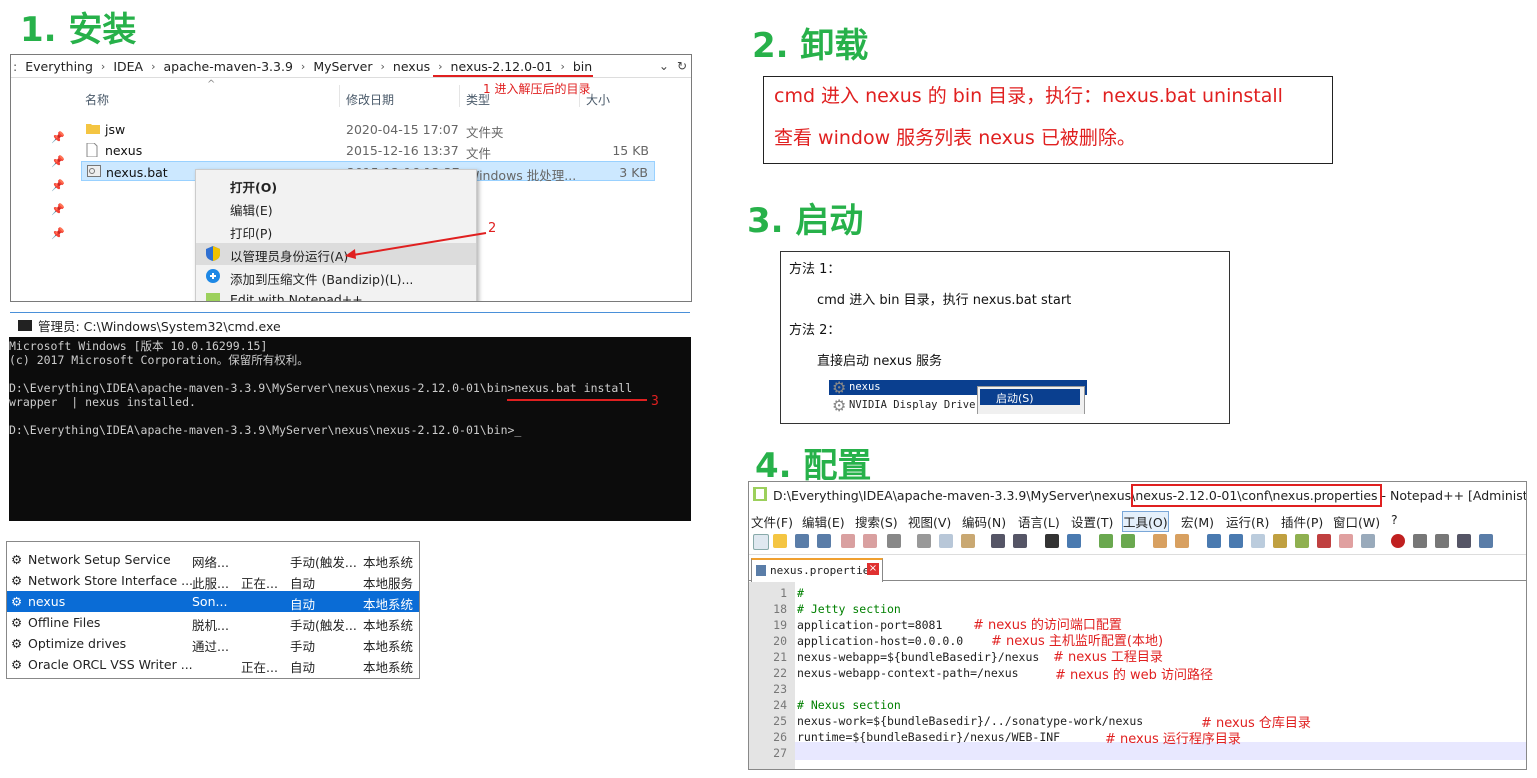  What do you see at coordinates (823, 521) in the screenshot?
I see `menu-edit: 编辑(E)` at bounding box center [823, 521].